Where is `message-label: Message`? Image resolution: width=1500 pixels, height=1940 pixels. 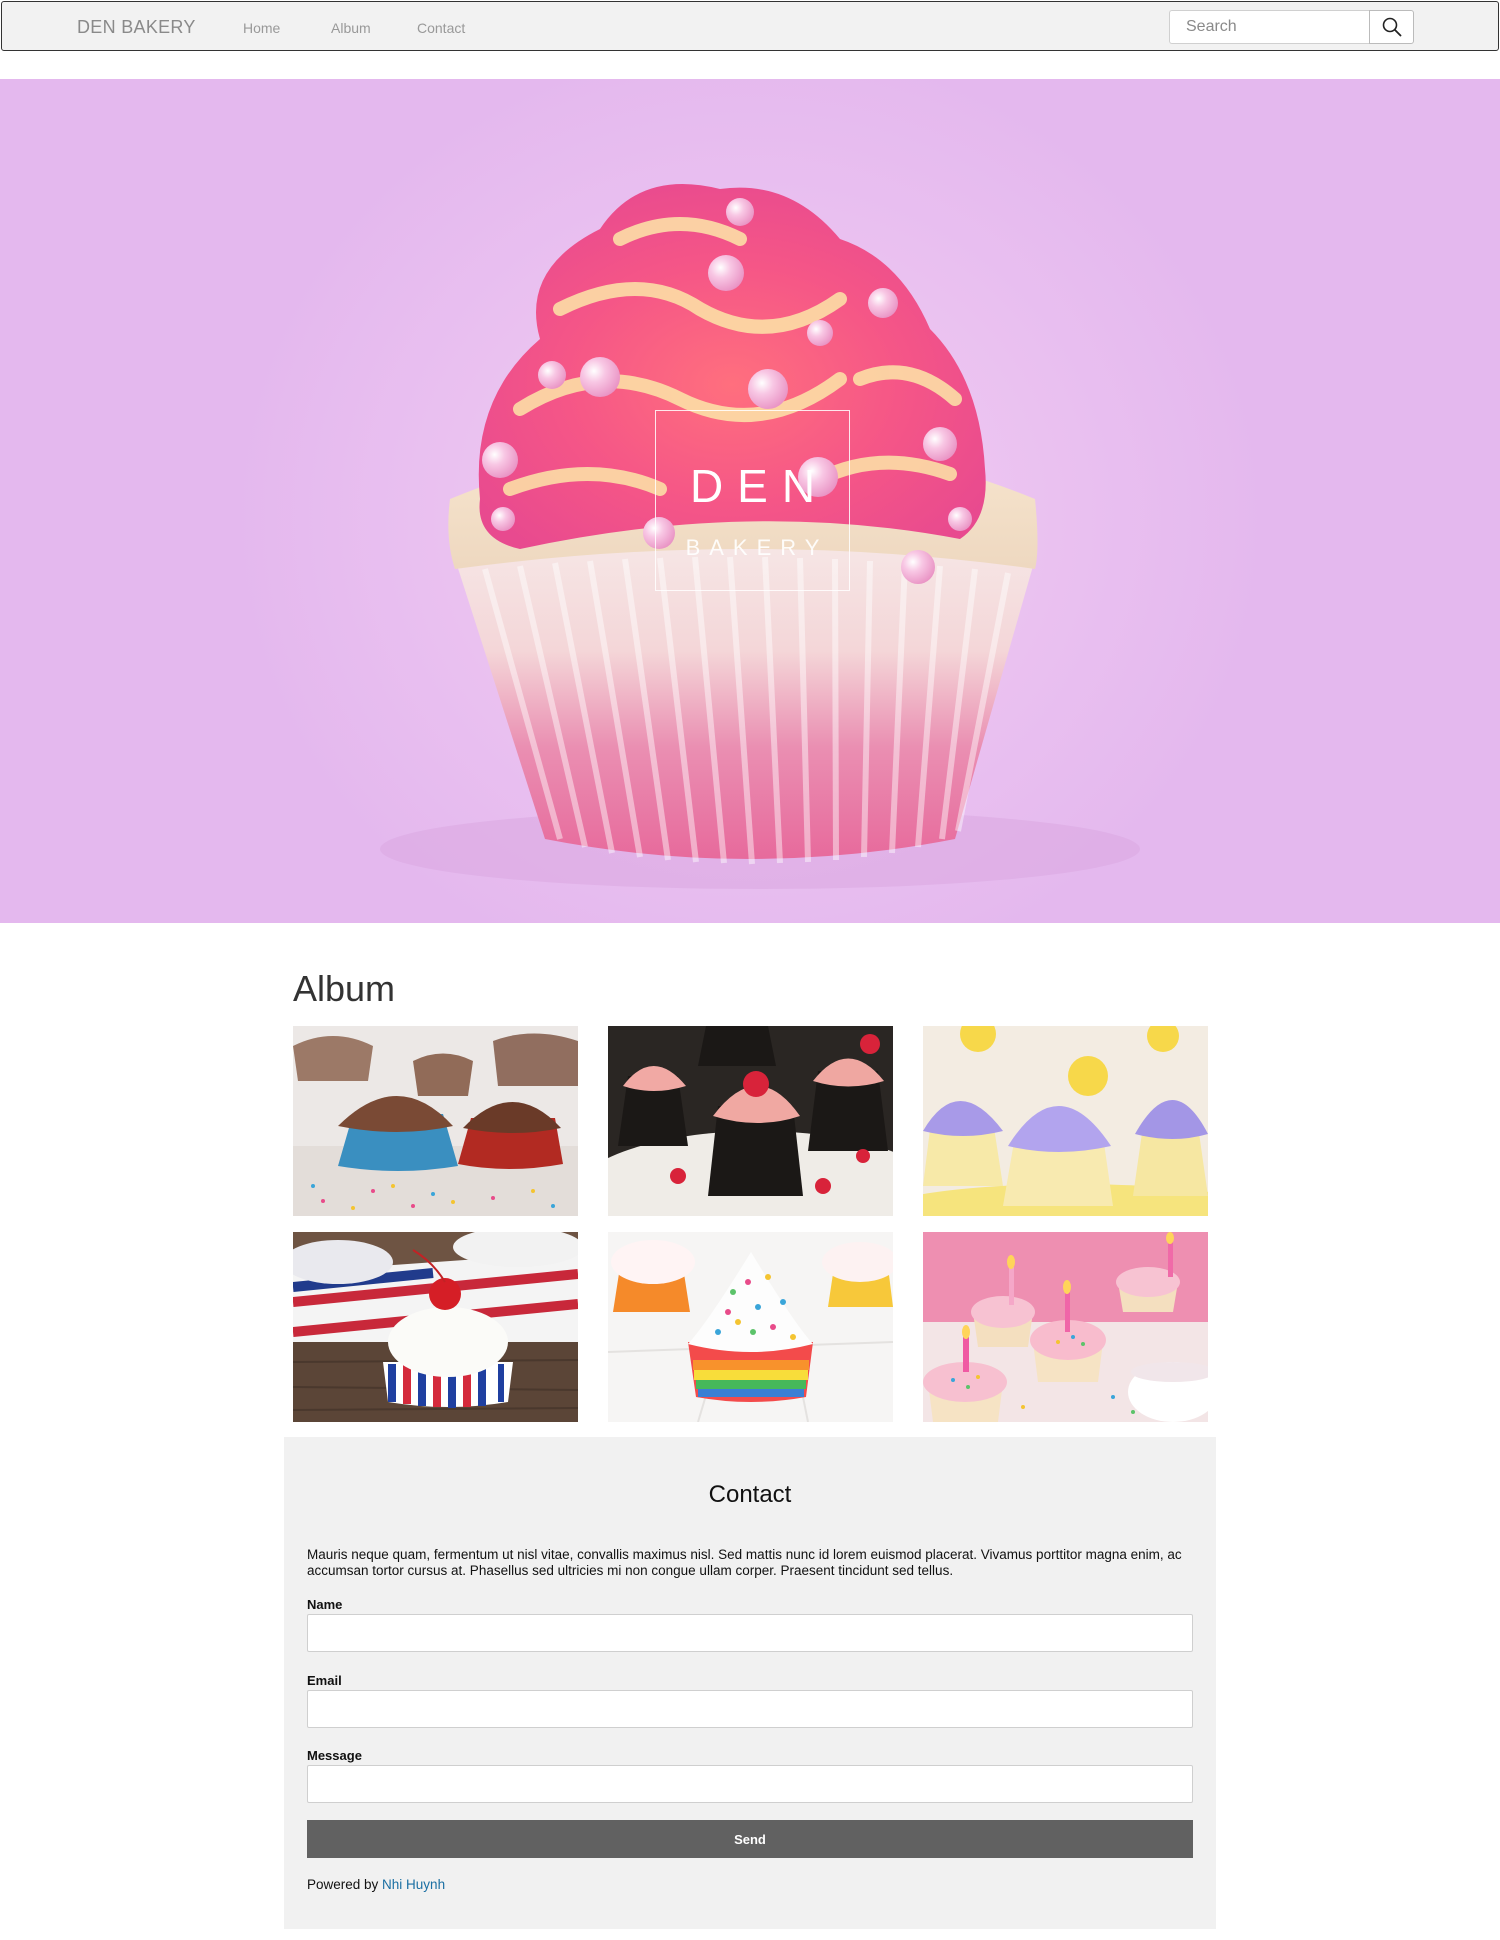 message-label: Message is located at coordinates (334, 1755).